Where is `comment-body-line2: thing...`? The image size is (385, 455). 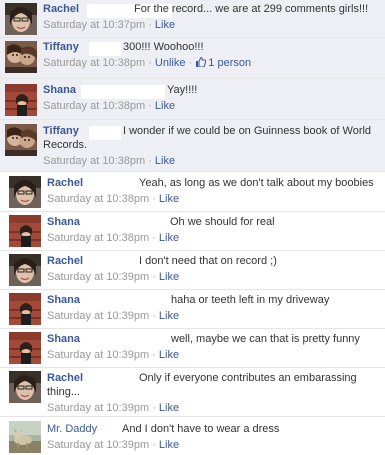
comment-body-line2: thing... is located at coordinates (64, 392).